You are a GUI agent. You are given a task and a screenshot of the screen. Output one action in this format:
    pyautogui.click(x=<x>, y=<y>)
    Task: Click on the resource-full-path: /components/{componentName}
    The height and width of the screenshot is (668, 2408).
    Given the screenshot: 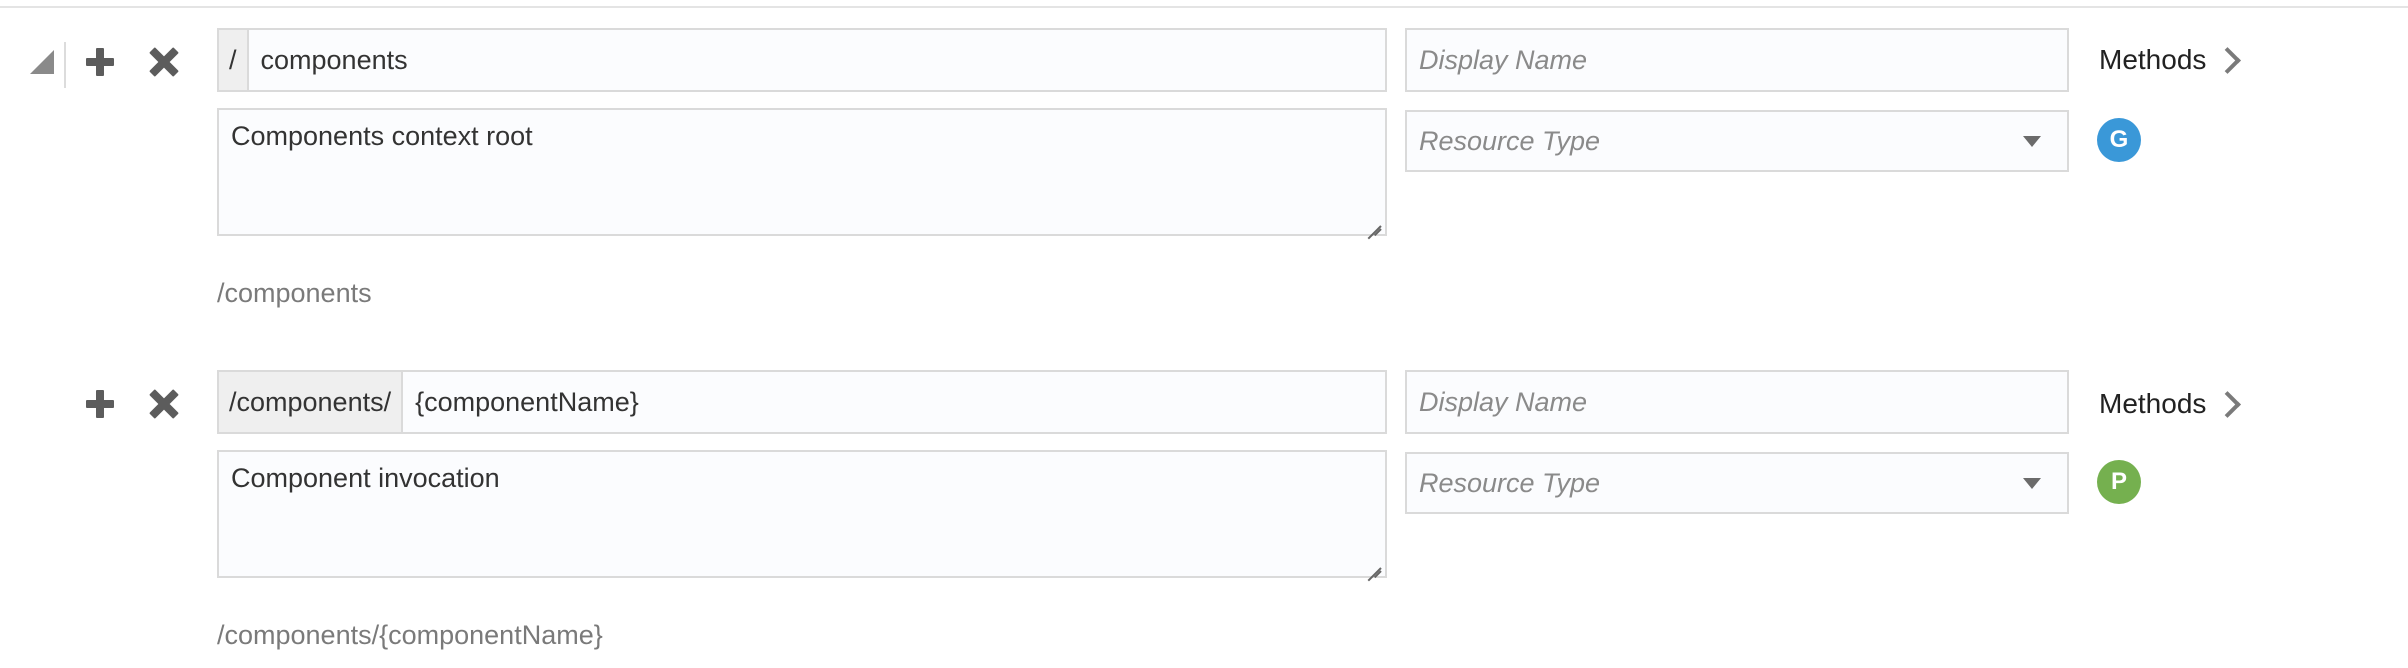 What is the action you would take?
    pyautogui.click(x=410, y=635)
    